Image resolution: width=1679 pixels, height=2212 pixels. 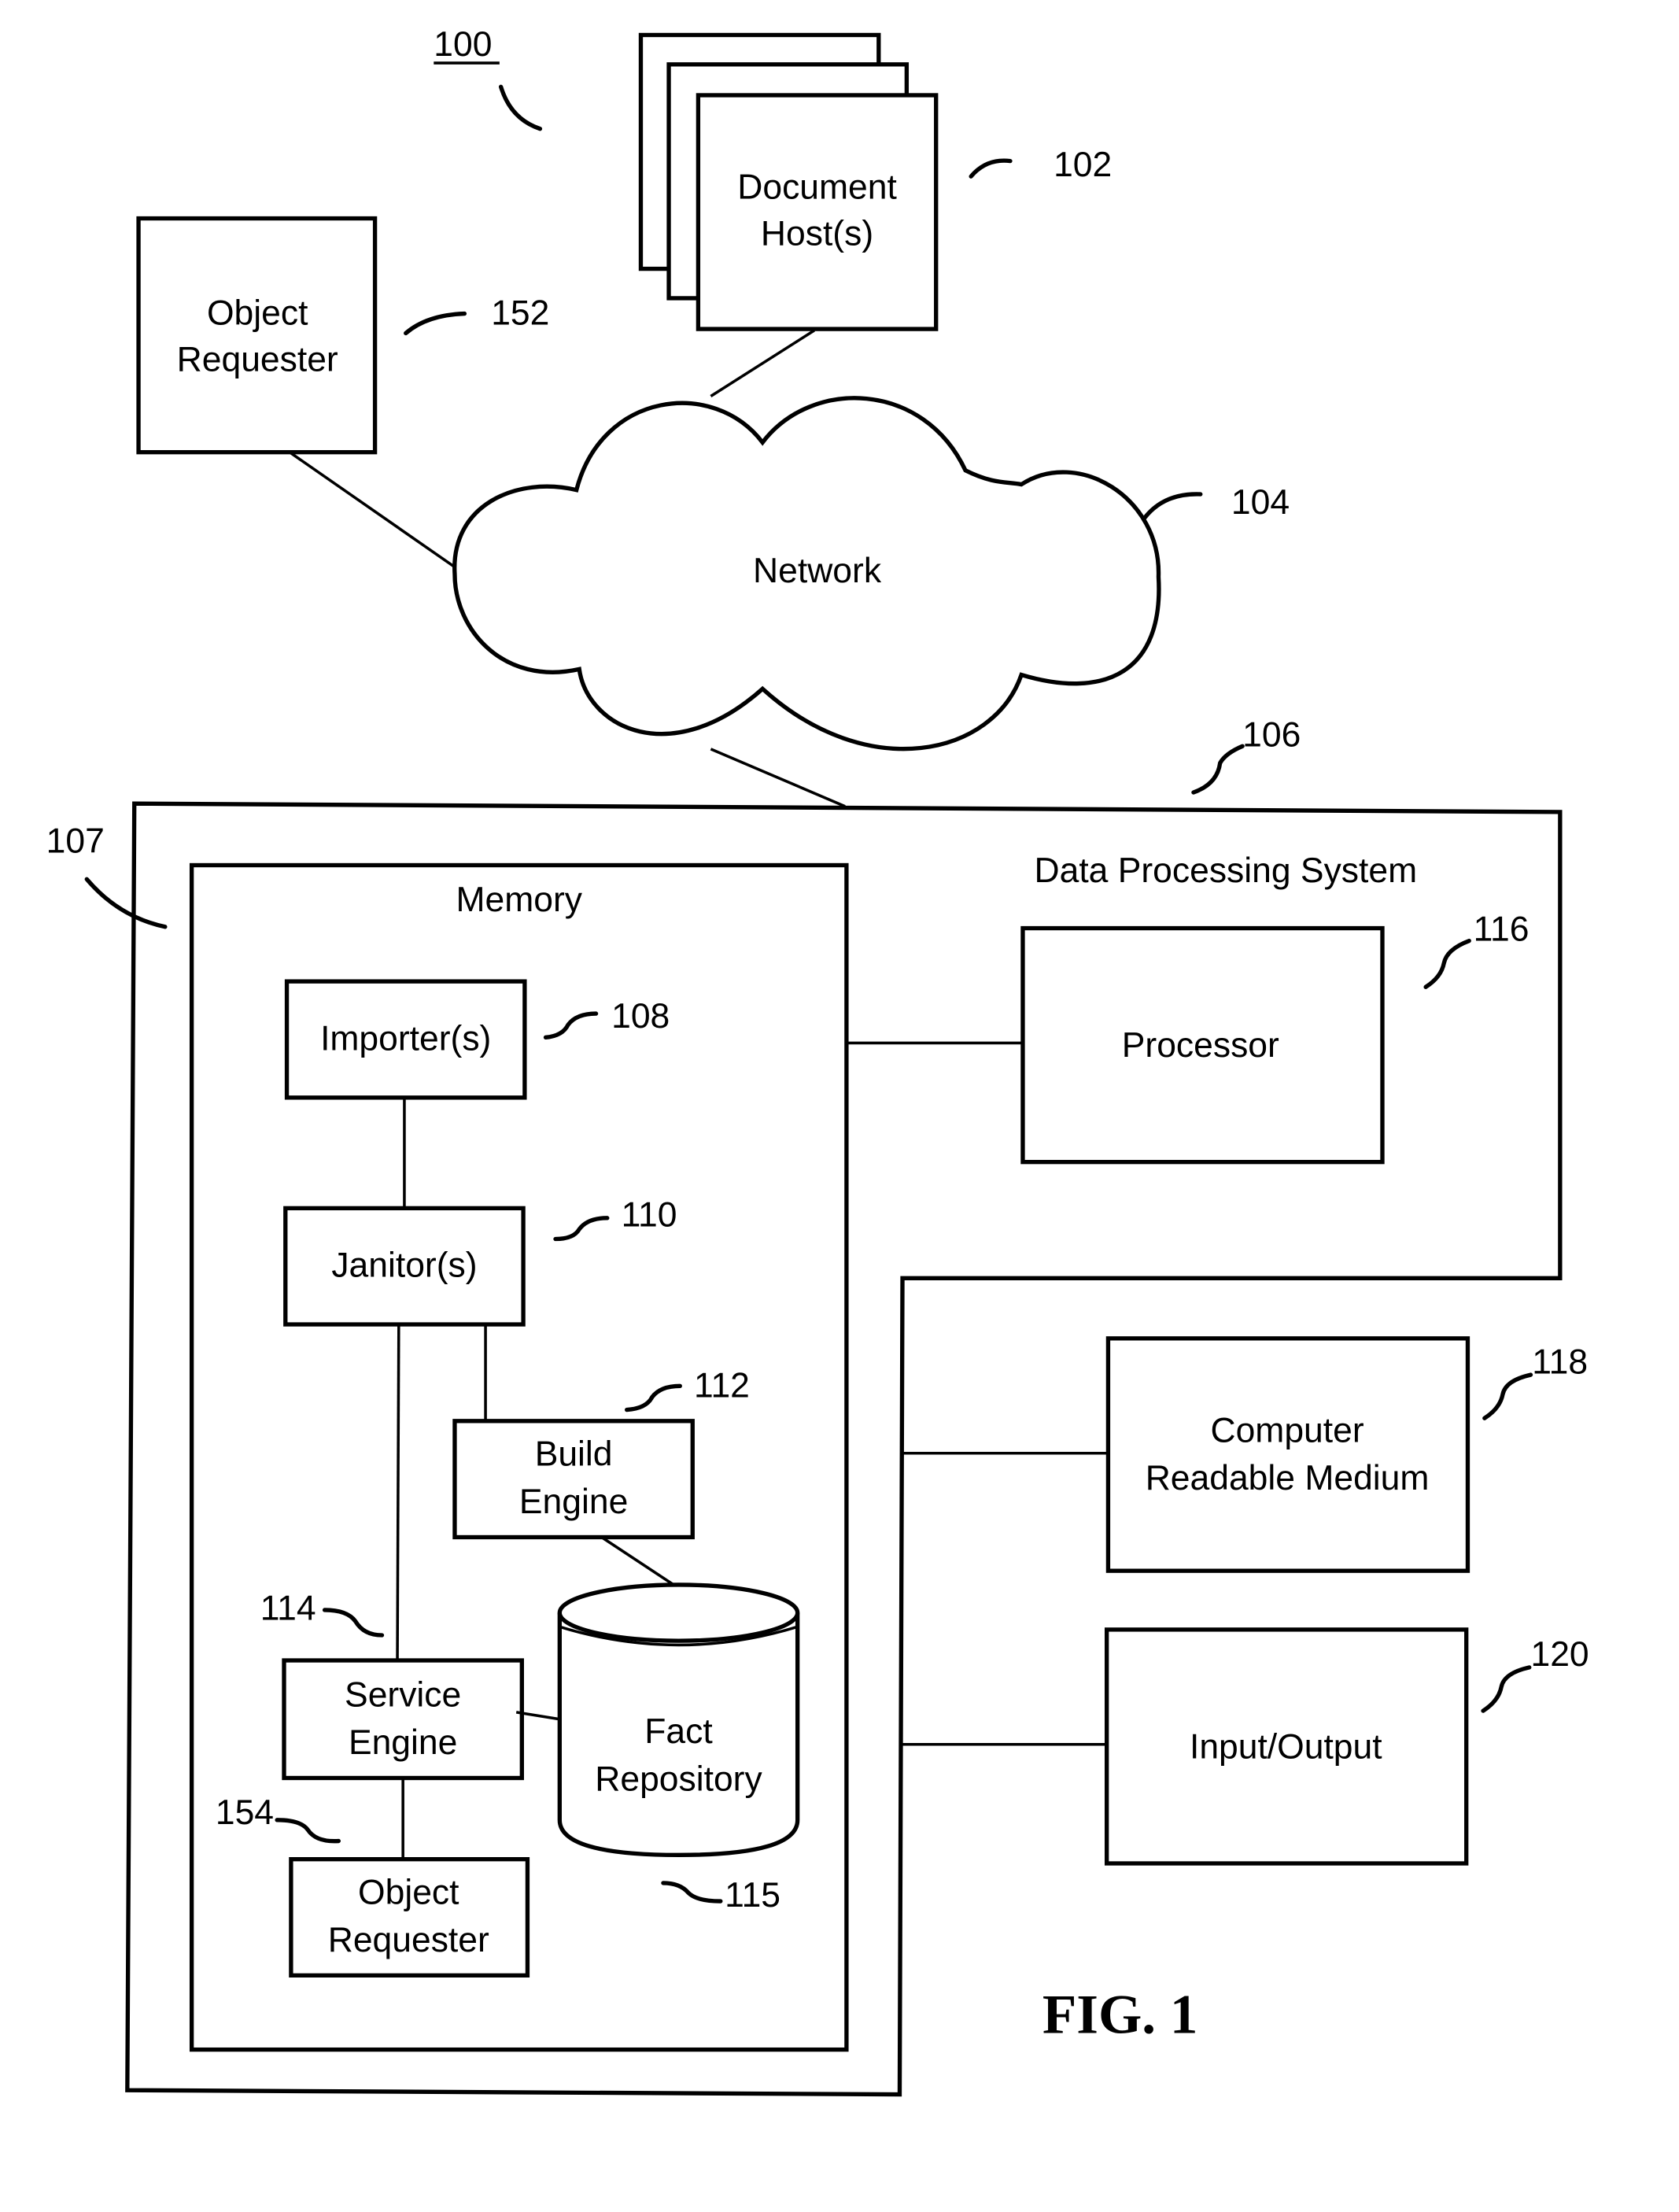 I want to click on importers-label: Importer(s), so click(x=406, y=1038).